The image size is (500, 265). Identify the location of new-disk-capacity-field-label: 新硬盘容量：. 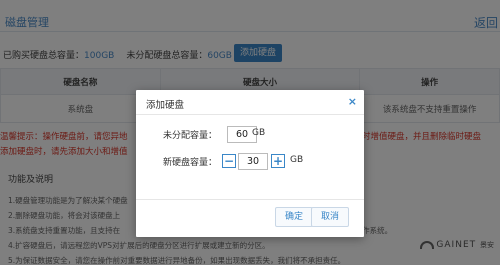
(190, 163).